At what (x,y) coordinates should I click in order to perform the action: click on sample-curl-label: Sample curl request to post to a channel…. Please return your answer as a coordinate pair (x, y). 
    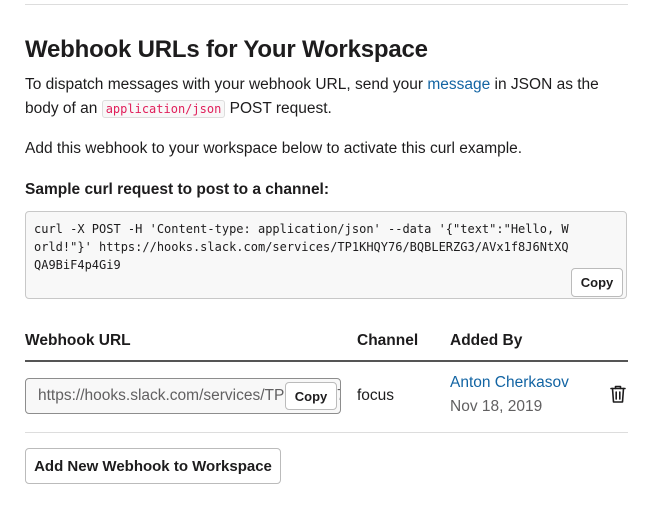
    Looking at the image, I should click on (177, 189).